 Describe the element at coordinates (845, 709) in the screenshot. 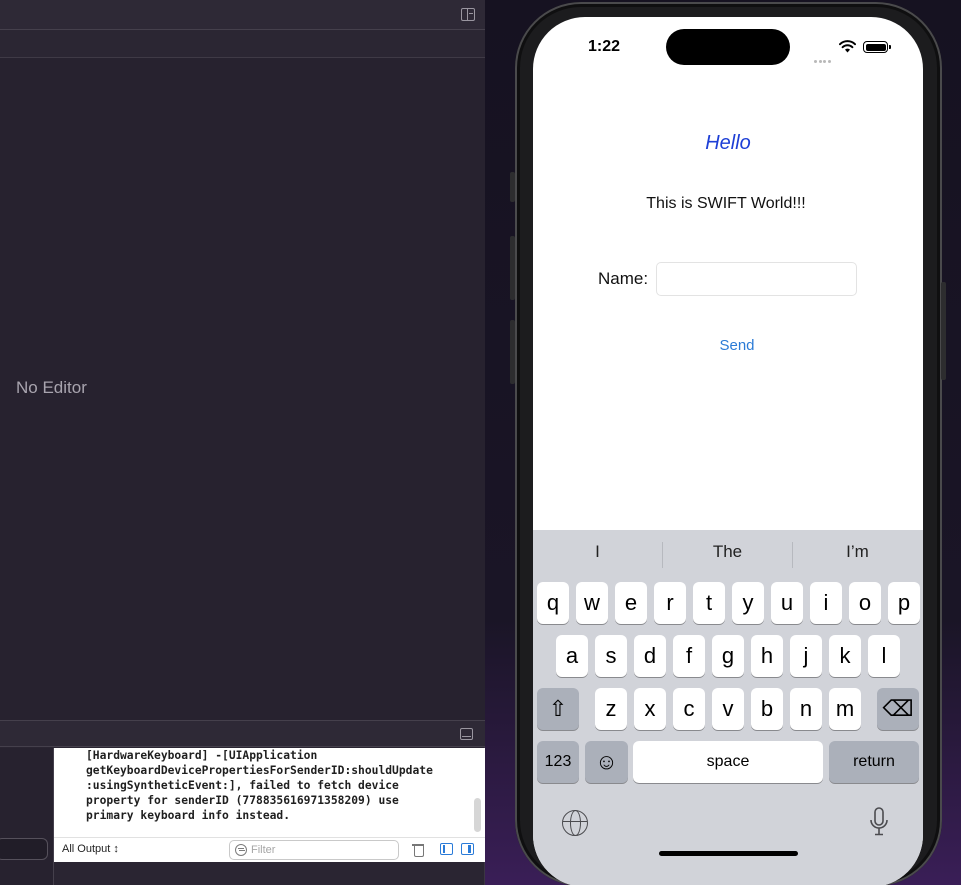

I see `key-m: m` at that location.